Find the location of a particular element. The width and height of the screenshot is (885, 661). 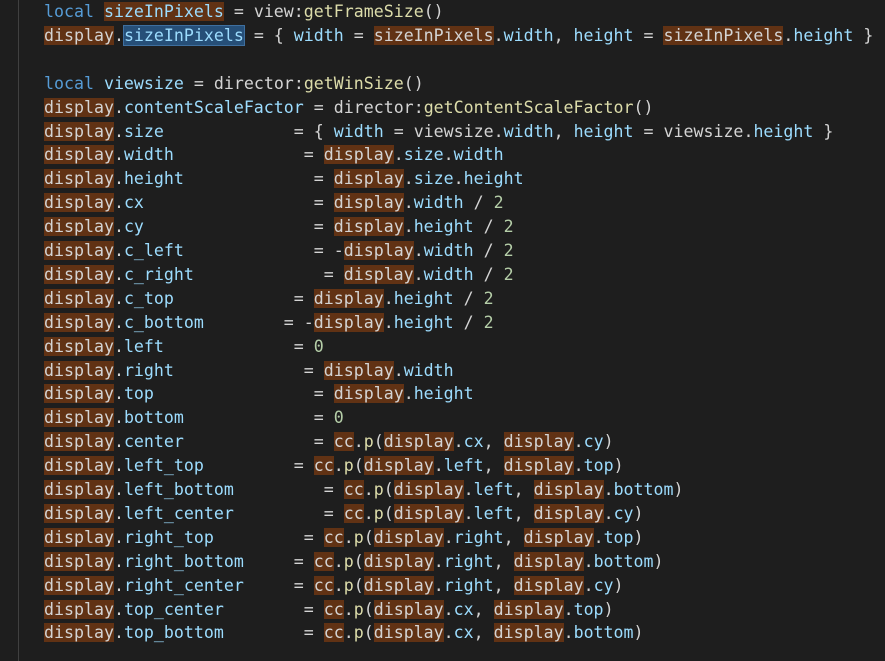

code-line: display.left = 0 is located at coordinates (184, 347).